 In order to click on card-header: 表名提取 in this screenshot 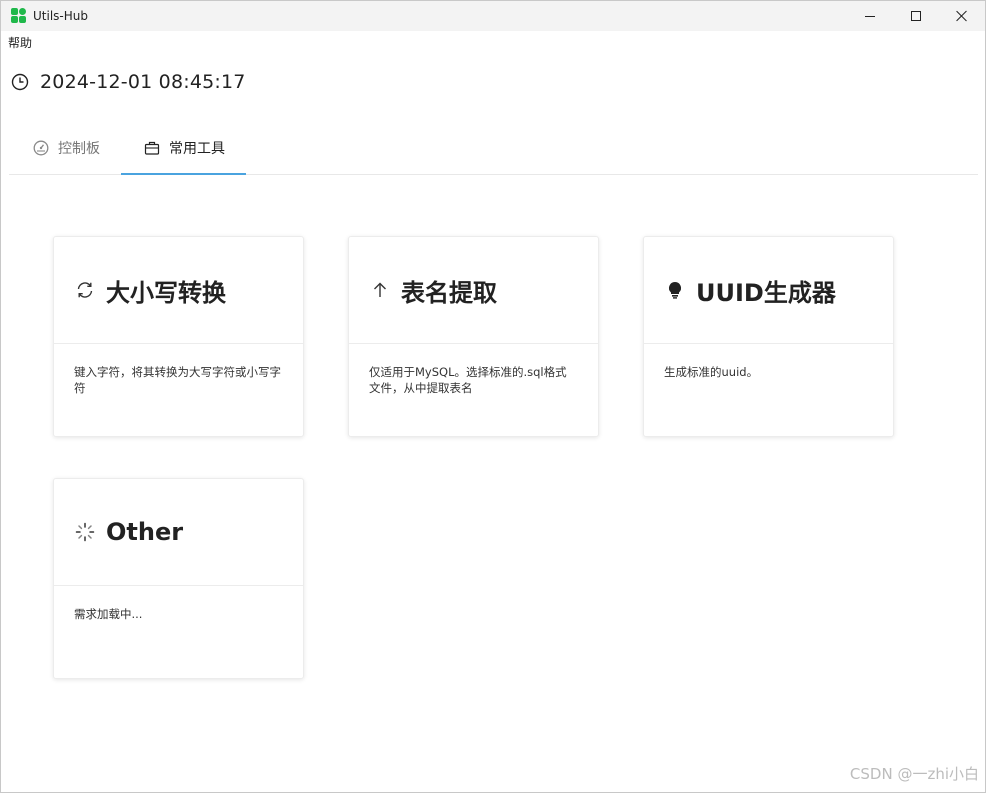, I will do `click(473, 290)`.